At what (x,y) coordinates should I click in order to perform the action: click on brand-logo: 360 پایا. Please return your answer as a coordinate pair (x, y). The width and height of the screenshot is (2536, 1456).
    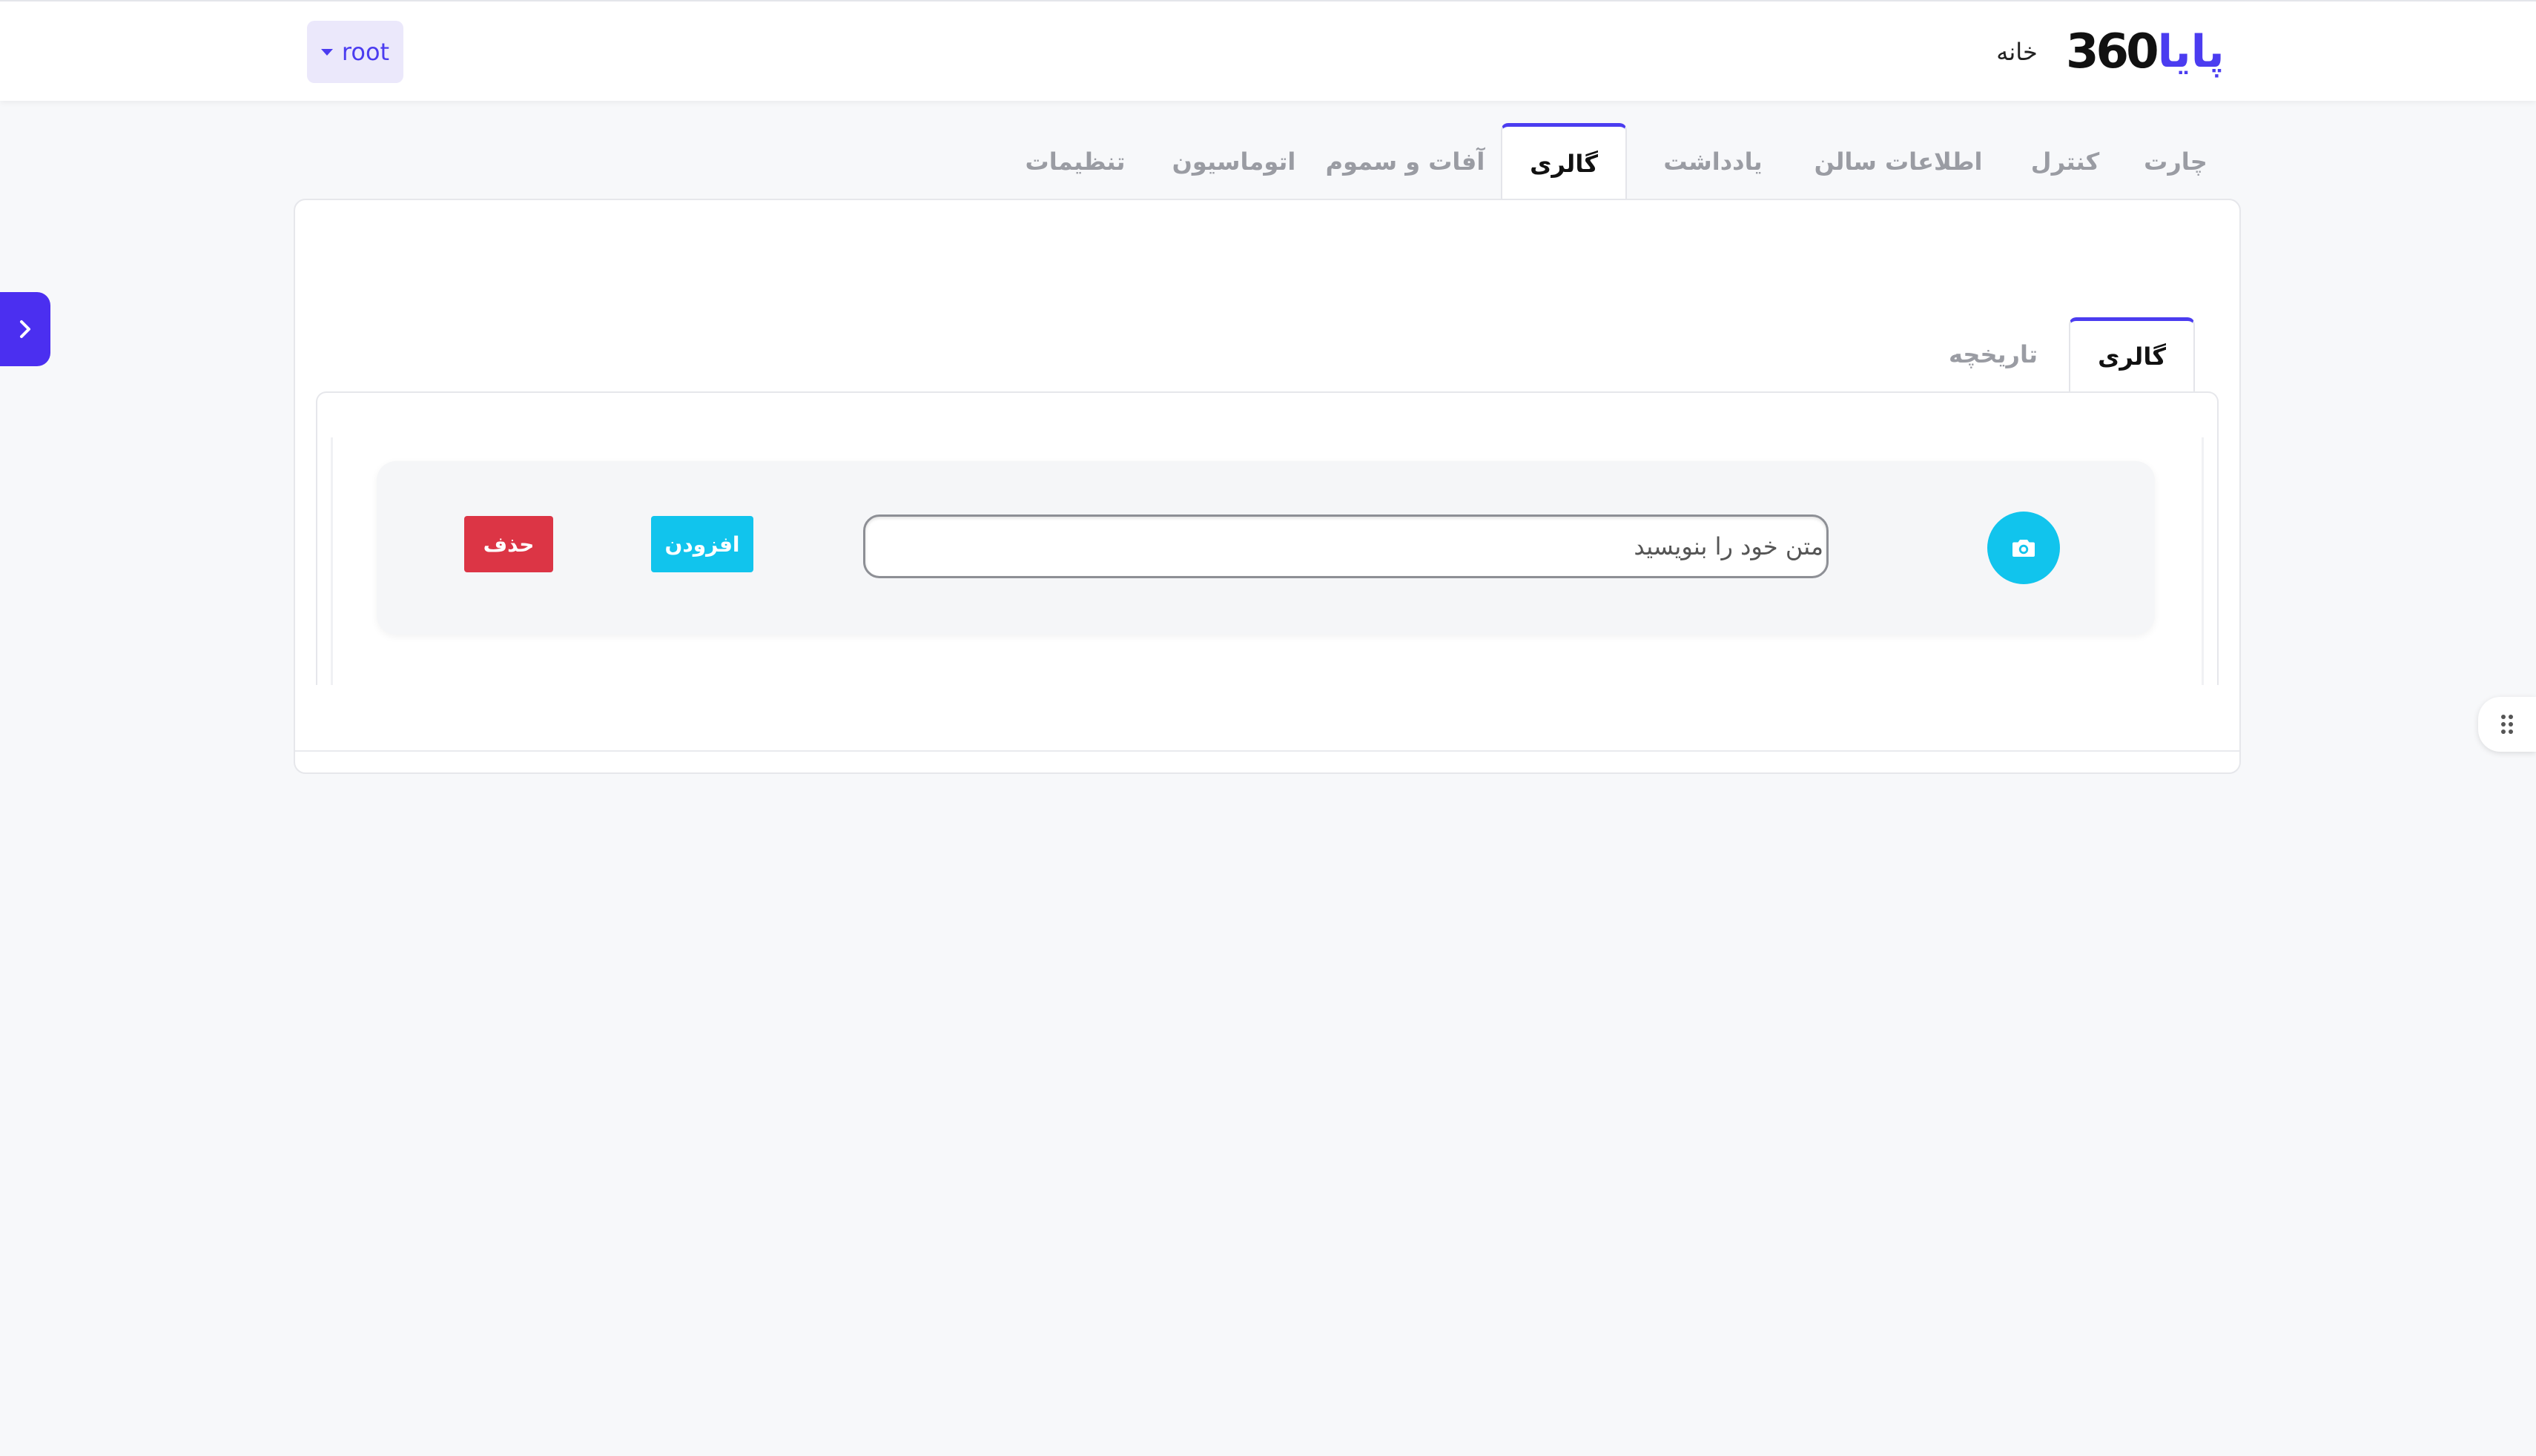
    Looking at the image, I should click on (2147, 52).